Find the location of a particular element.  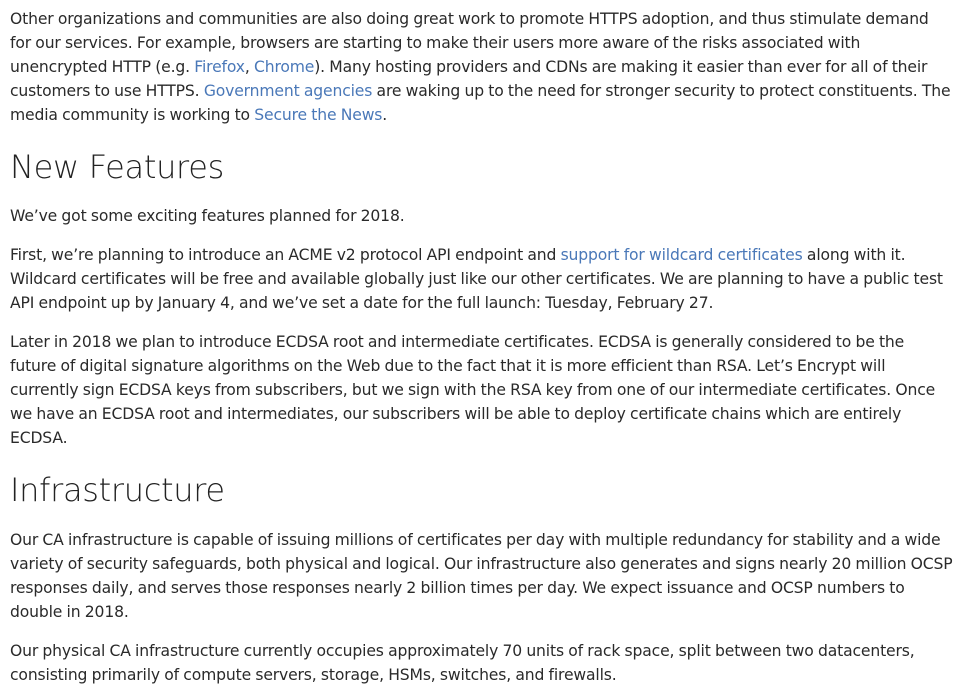

secure-the-news-link: Secure the News is located at coordinates (318, 115).